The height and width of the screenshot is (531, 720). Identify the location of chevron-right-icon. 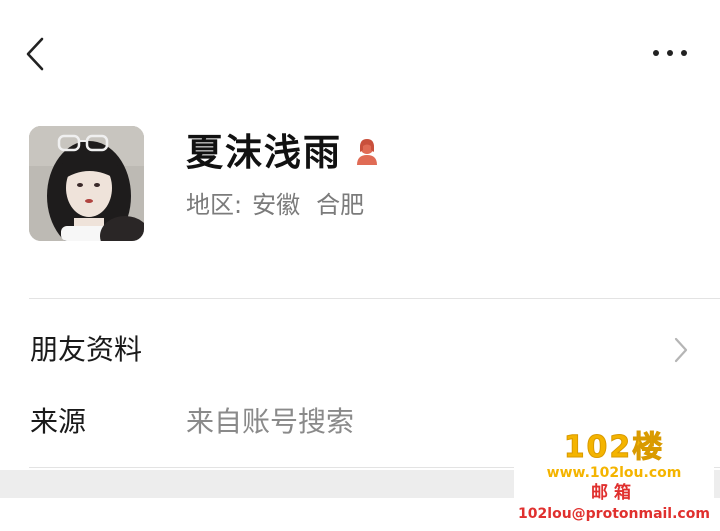
(681, 350).